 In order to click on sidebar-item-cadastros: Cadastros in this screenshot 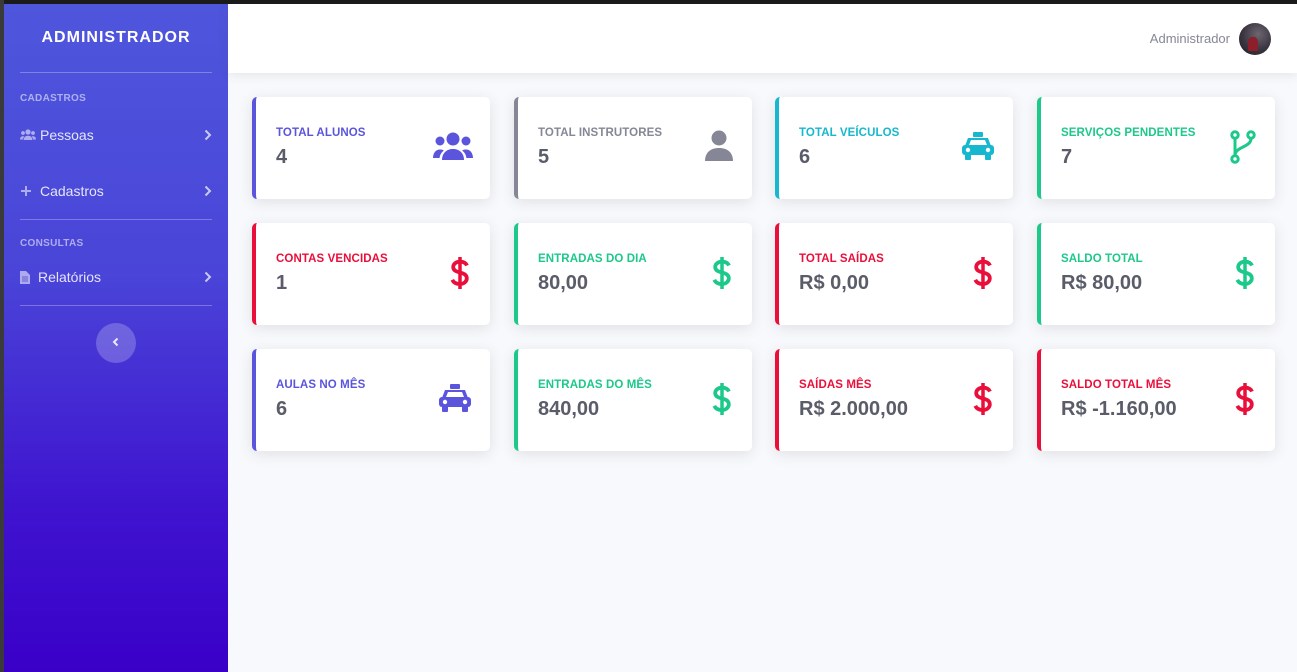, I will do `click(116, 191)`.